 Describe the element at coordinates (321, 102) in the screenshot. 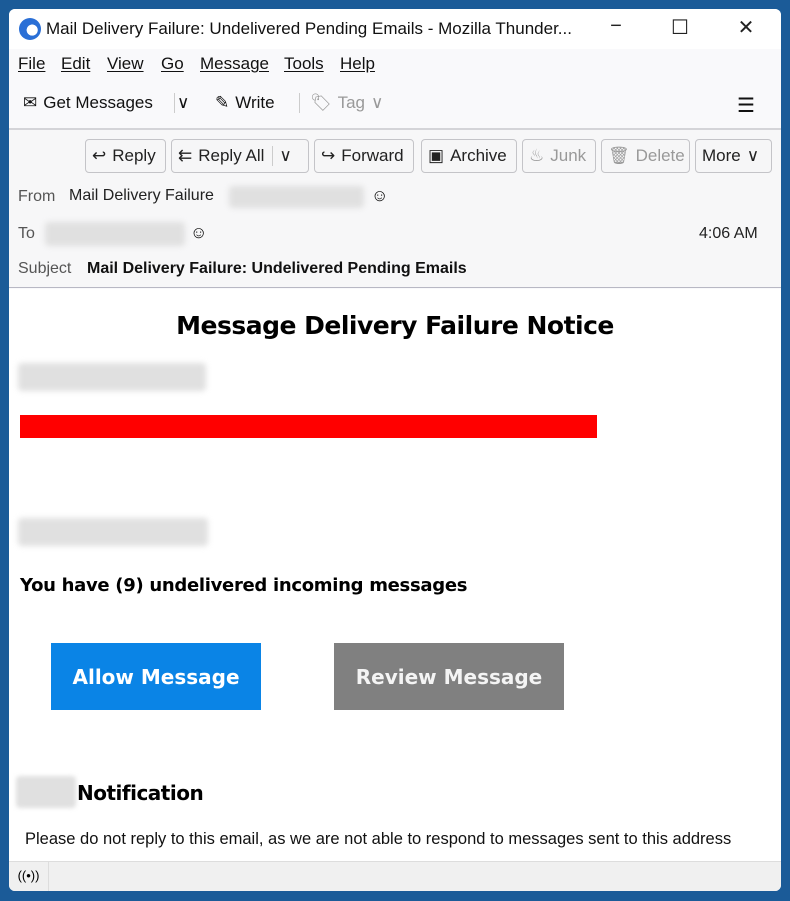

I see `tag-icon: 🏷` at that location.